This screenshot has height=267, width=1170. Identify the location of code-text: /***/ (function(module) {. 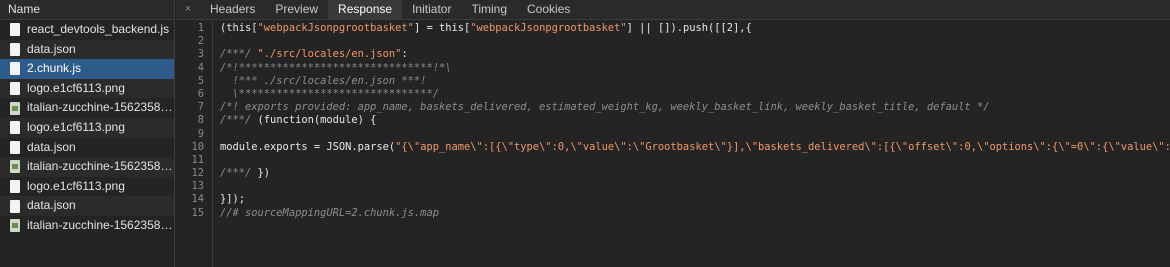
(294, 120).